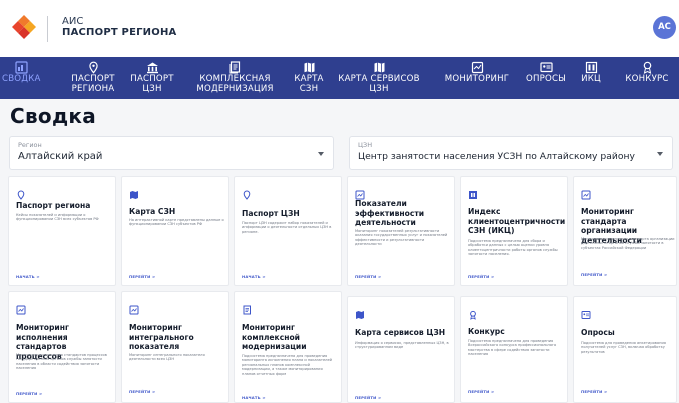  I want to click on nav-item-map-szn: КАРТА СЗН, so click(309, 78).